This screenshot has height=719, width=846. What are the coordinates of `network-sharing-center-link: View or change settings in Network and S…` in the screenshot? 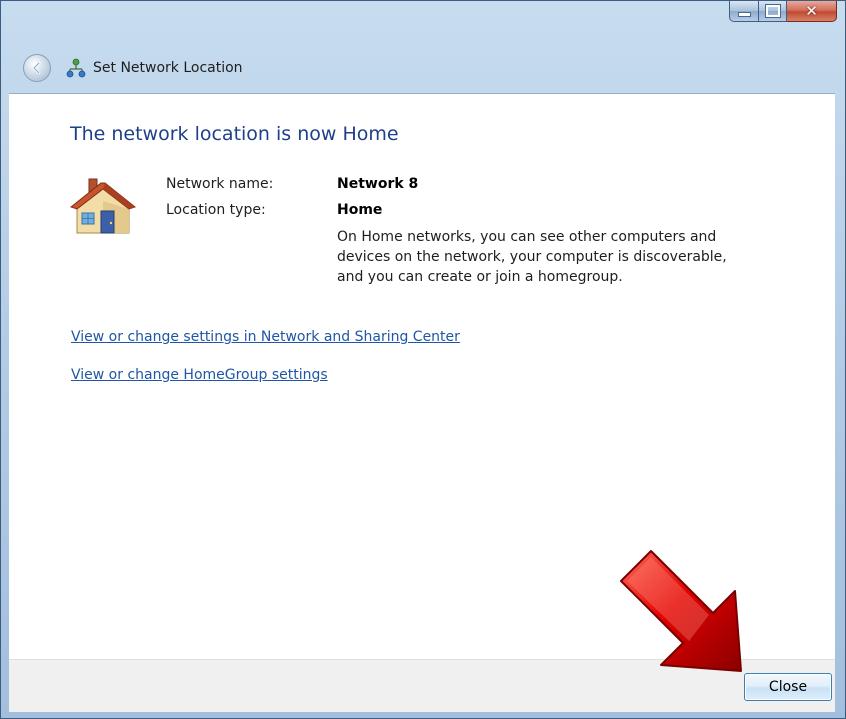 It's located at (265, 337).